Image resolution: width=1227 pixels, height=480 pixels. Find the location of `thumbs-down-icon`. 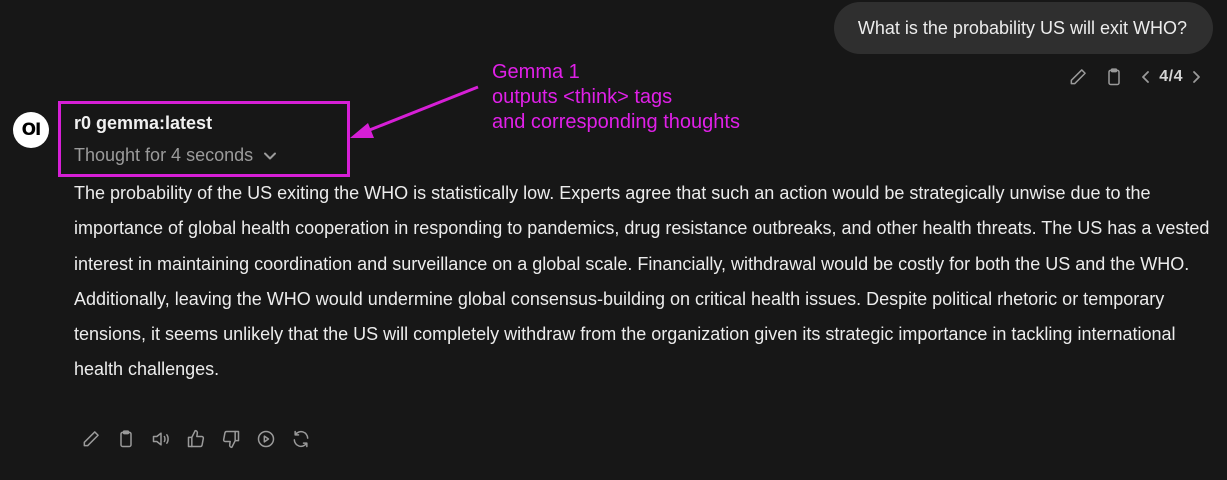

thumbs-down-icon is located at coordinates (231, 439).